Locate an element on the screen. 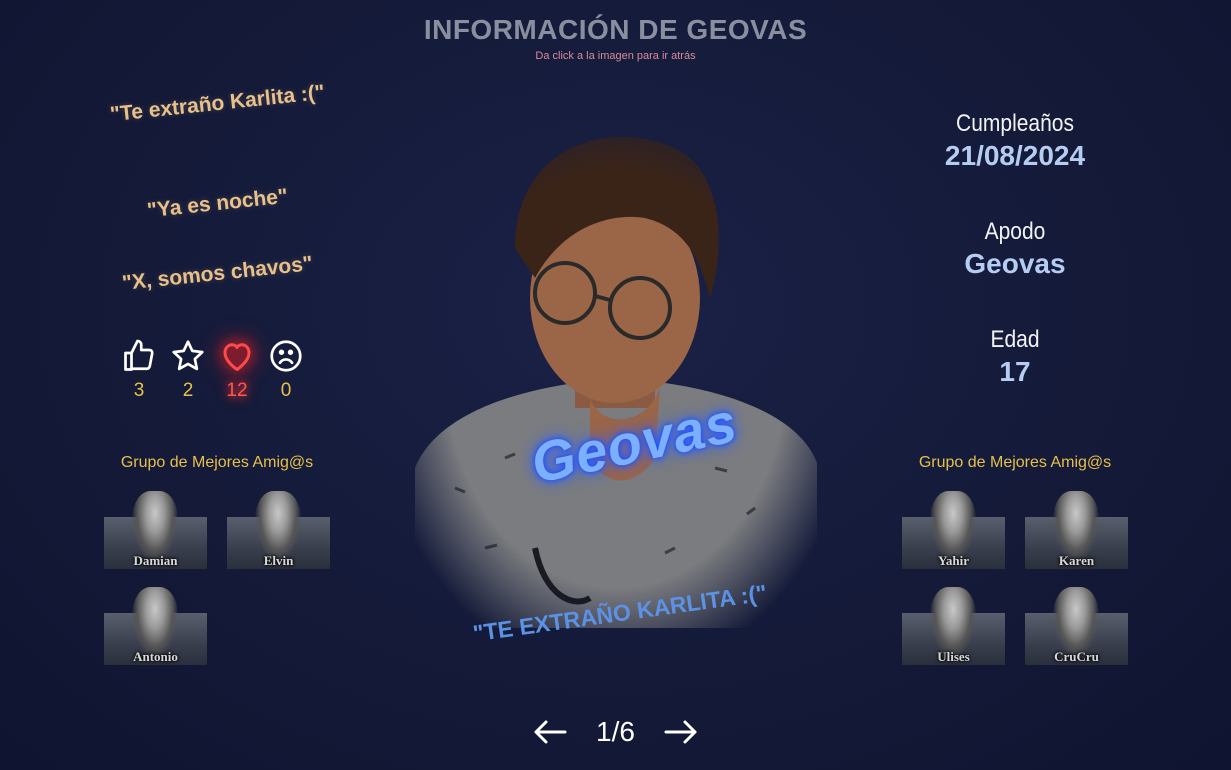  friends-left-title: Grupo de Mejores Amig@s is located at coordinates (217, 462).